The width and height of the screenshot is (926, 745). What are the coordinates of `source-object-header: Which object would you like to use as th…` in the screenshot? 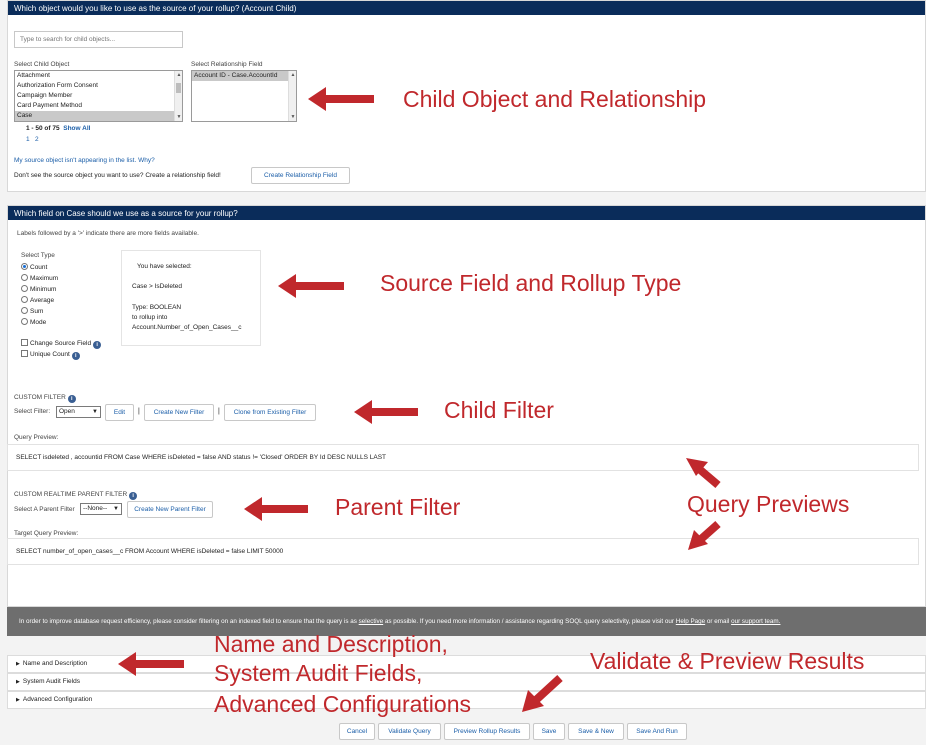 It's located at (466, 8).